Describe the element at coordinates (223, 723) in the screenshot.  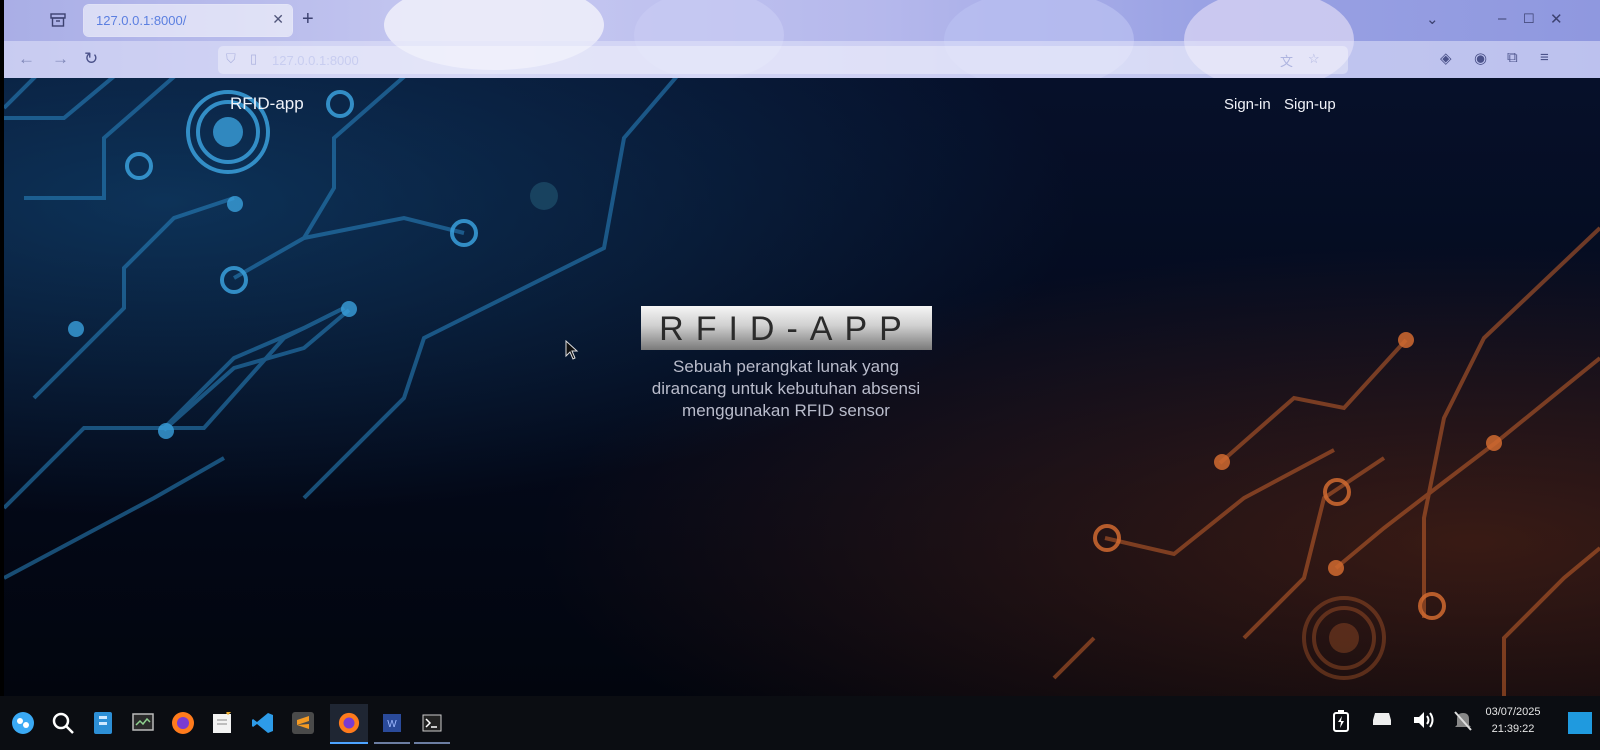
I see `notes-icon` at that location.